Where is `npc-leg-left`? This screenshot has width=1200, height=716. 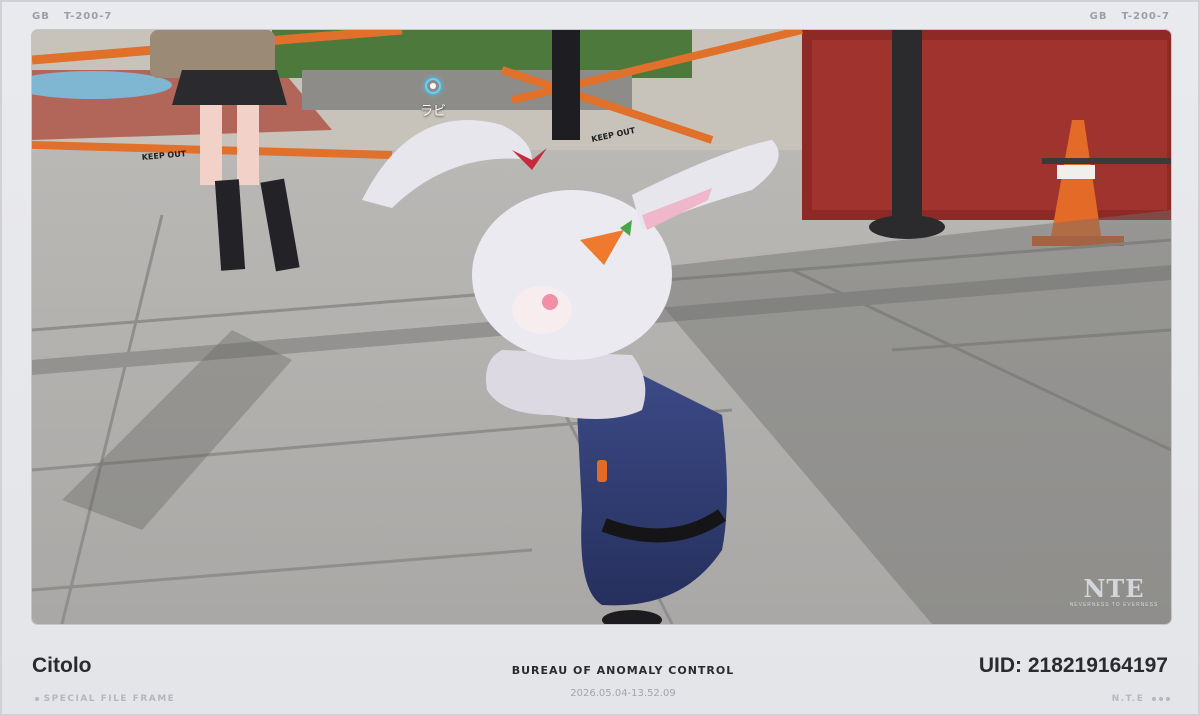 npc-leg-left is located at coordinates (211, 145).